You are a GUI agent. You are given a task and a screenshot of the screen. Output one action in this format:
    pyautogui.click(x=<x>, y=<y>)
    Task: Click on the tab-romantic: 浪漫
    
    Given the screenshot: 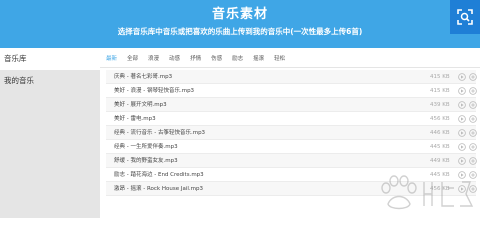 What is the action you would take?
    pyautogui.click(x=153, y=58)
    